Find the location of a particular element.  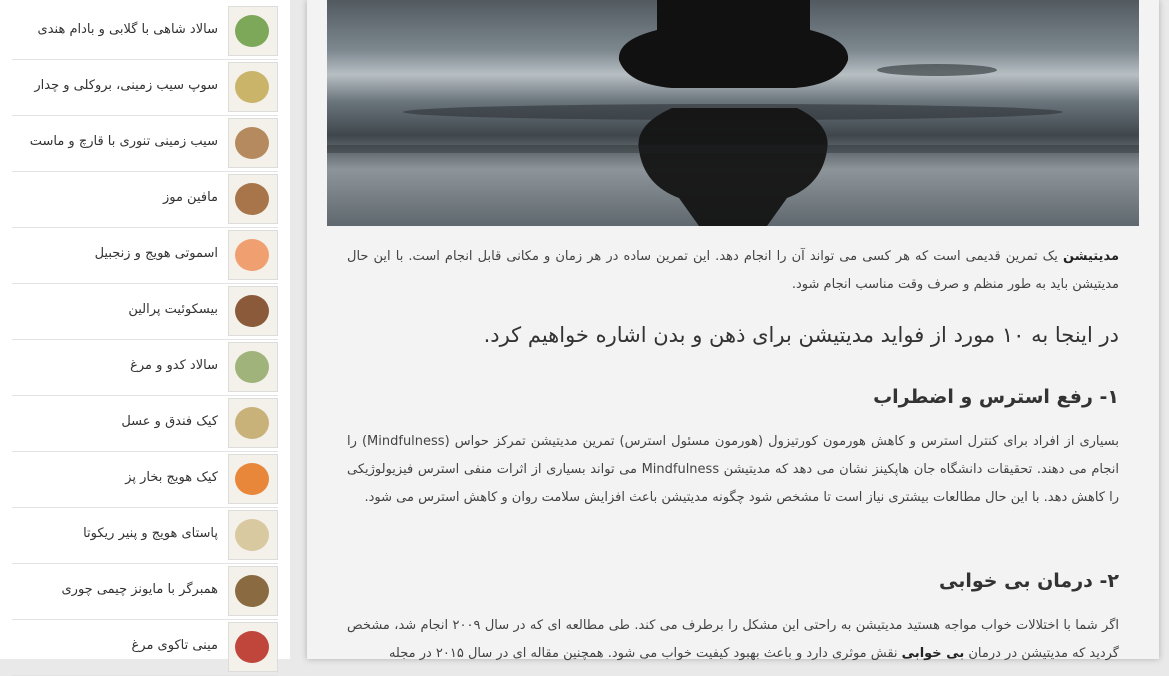

sidebar-item: سیب زمینی تنوری با قارچ و ماست is located at coordinates (145, 144).